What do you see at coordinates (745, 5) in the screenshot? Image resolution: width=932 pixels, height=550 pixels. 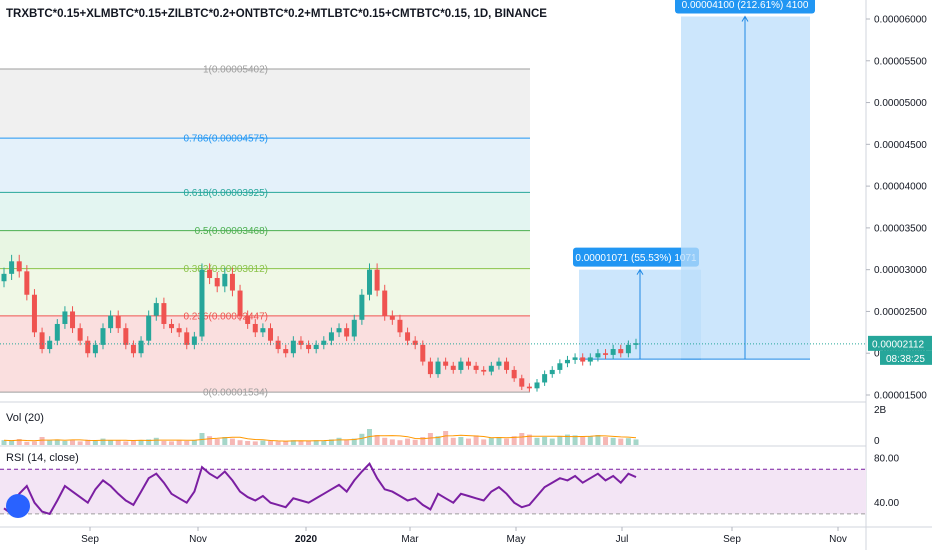 I see `projection-label: 0.00004100 (212.61%) 4100` at bounding box center [745, 5].